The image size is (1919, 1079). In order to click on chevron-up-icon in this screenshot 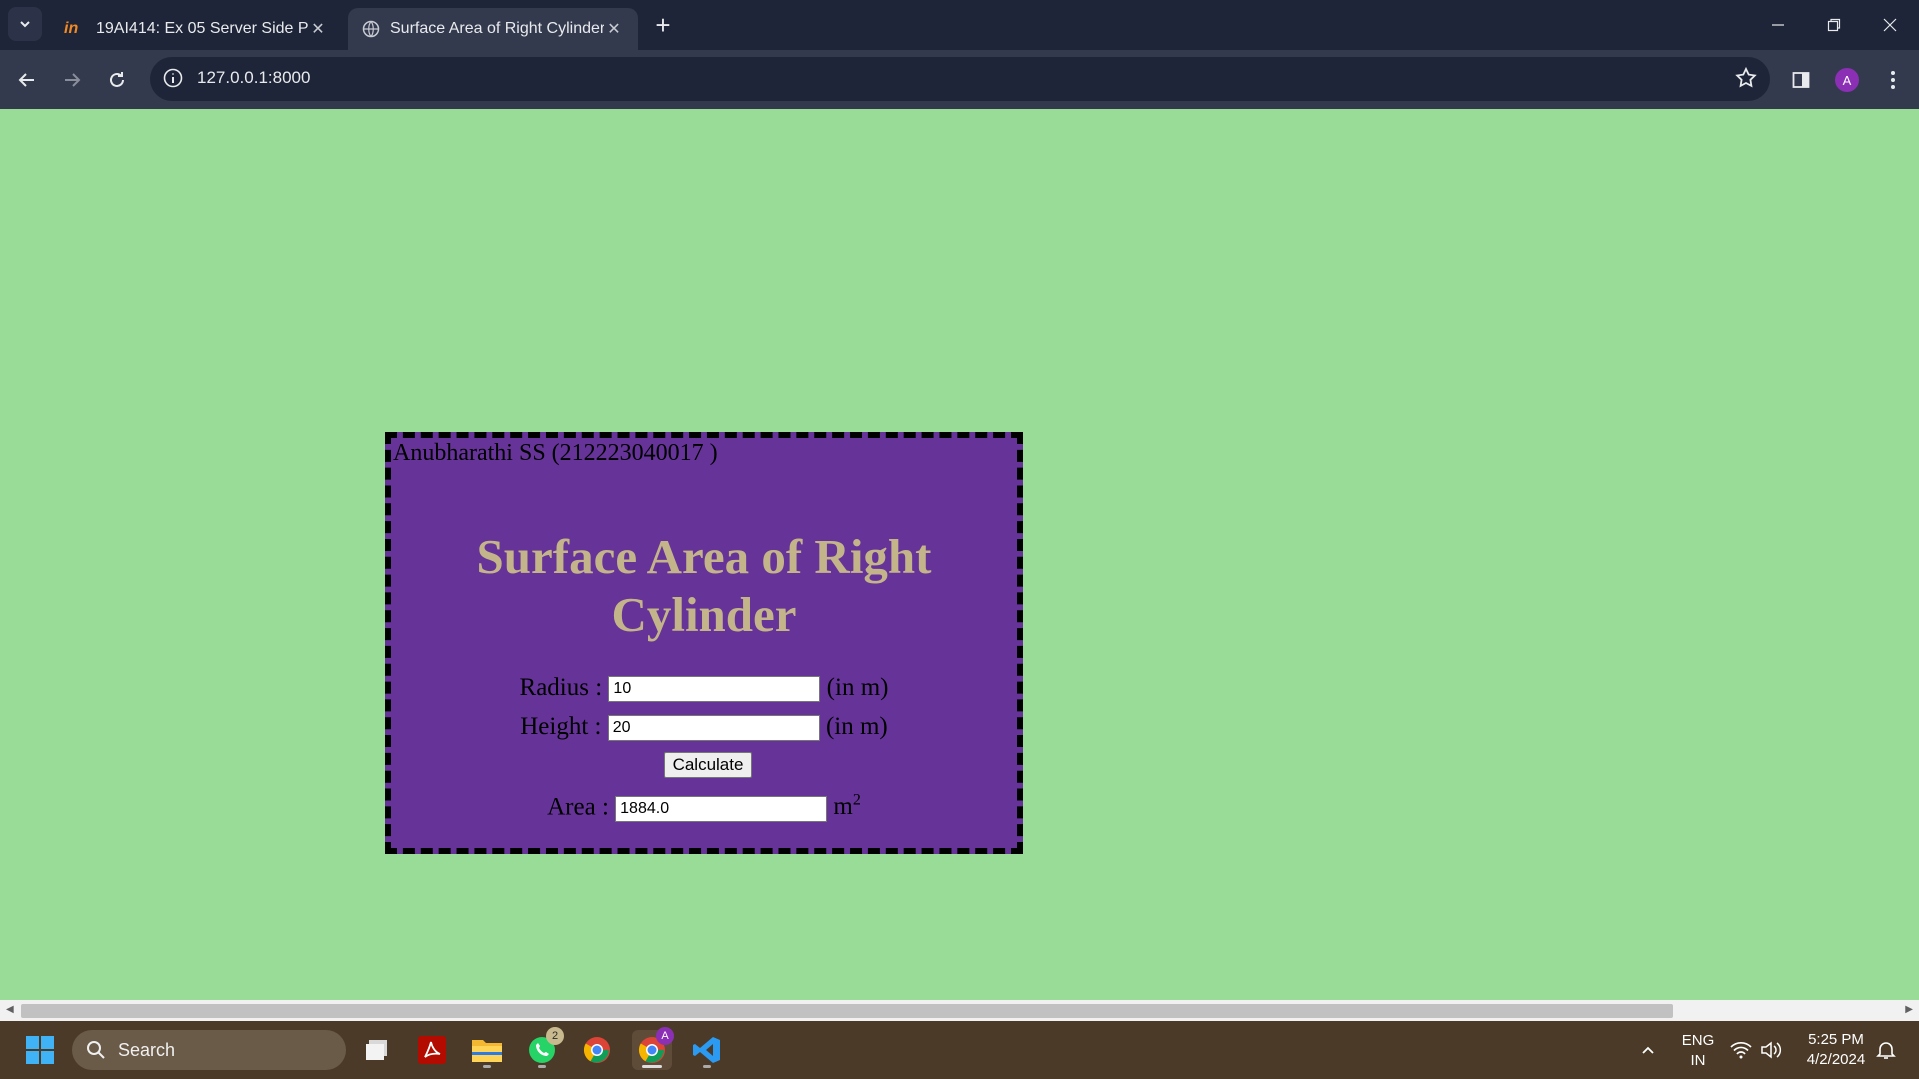, I will do `click(1648, 1050)`.